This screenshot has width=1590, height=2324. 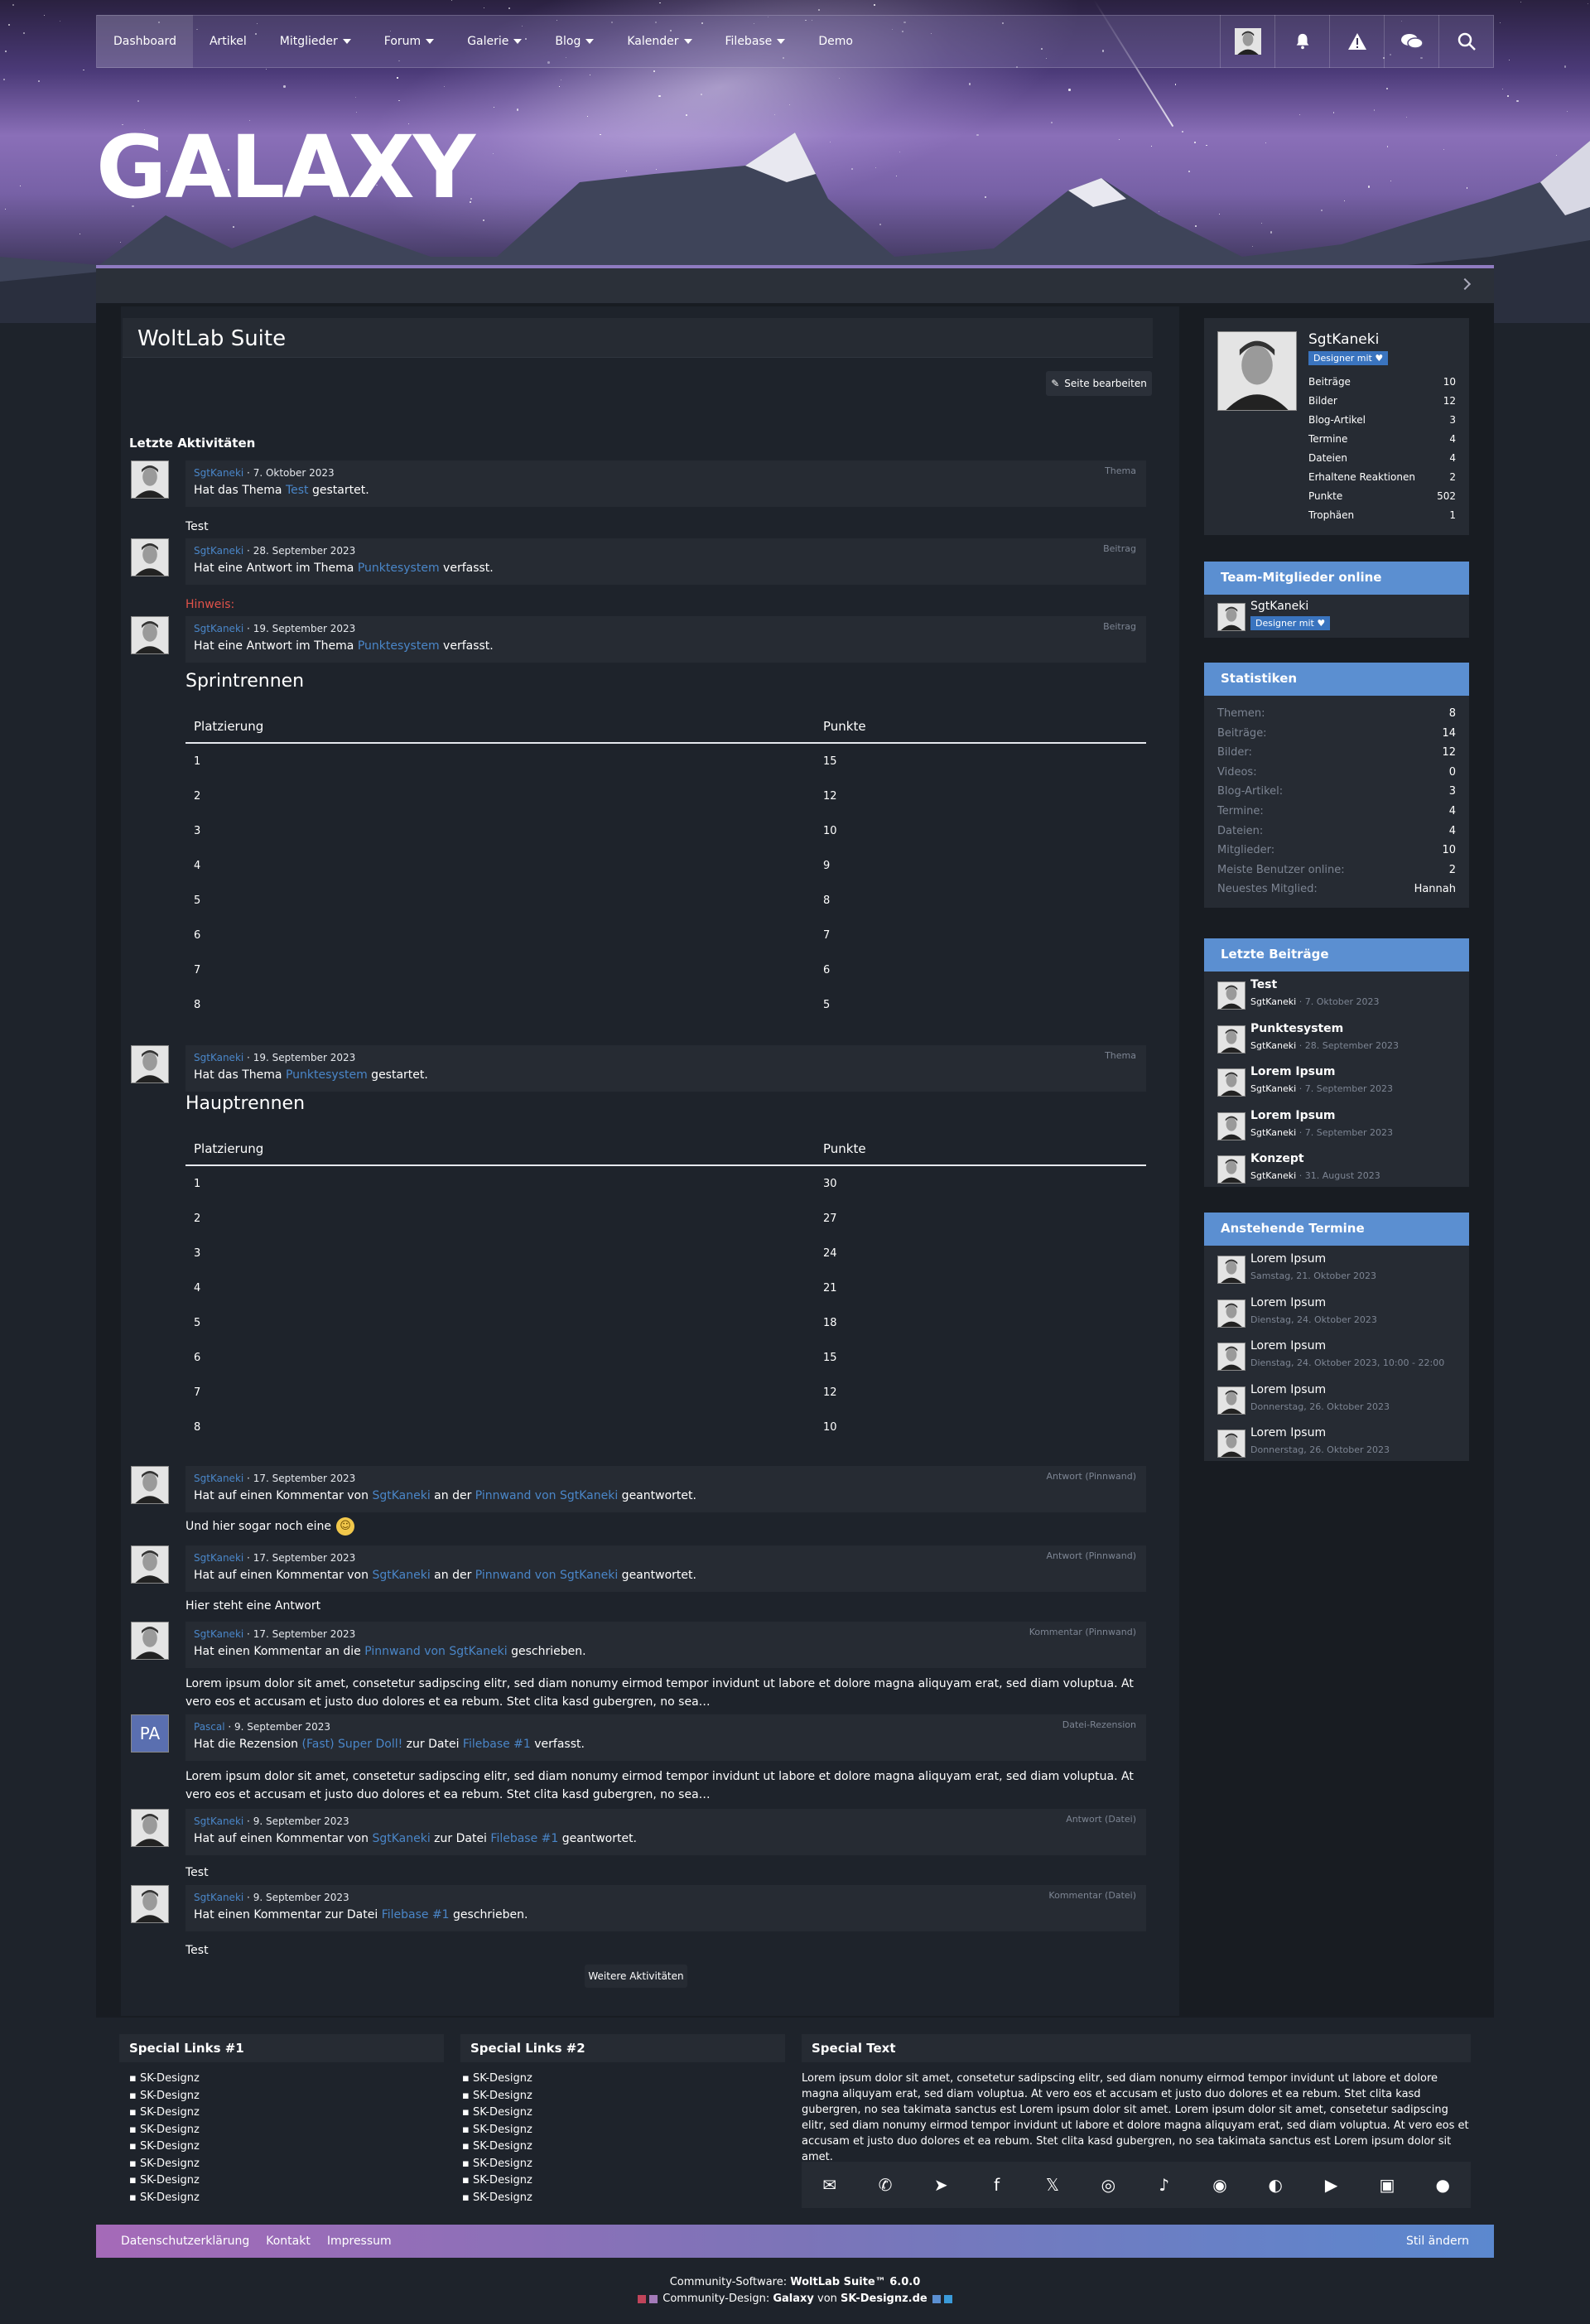 I want to click on user-avatar, so click(x=1247, y=41).